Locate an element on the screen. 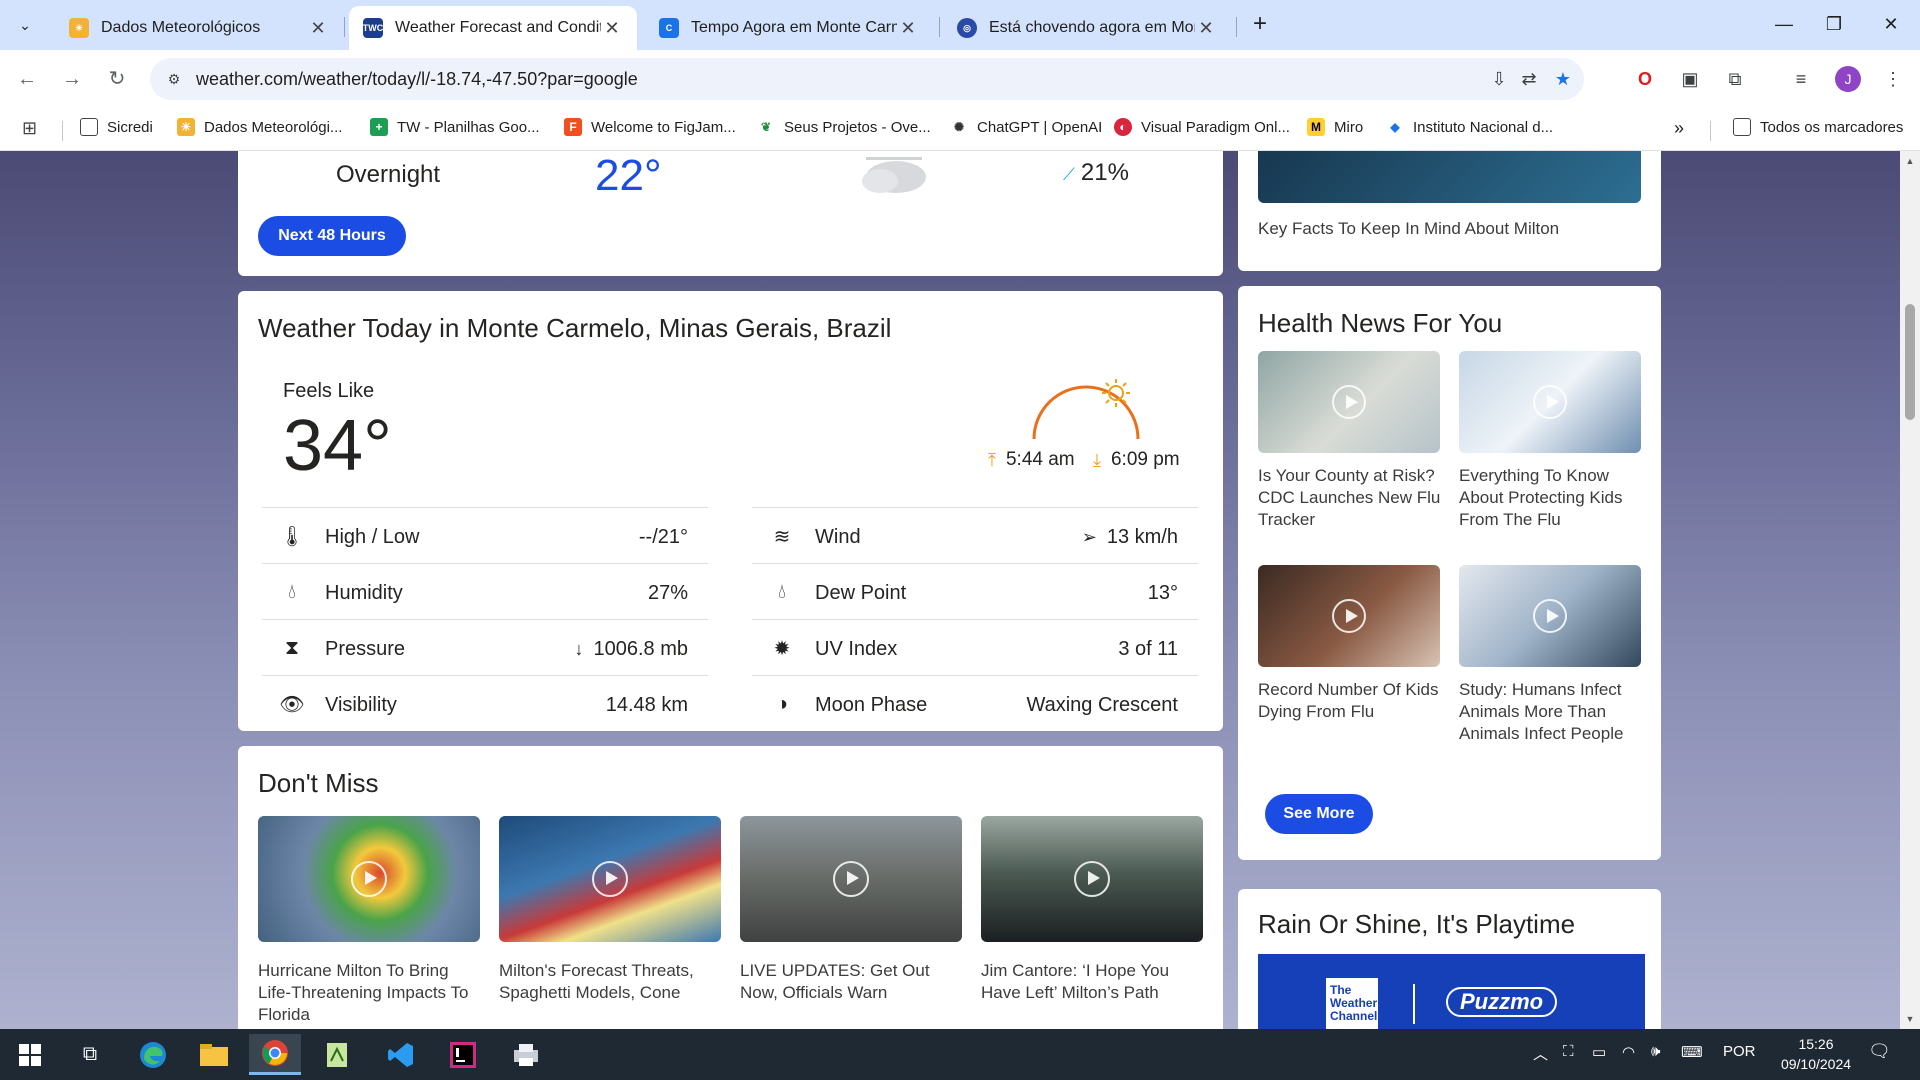 The image size is (1920, 1080). all-bookmarks-folder: Todos os marcadores is located at coordinates (1818, 127).